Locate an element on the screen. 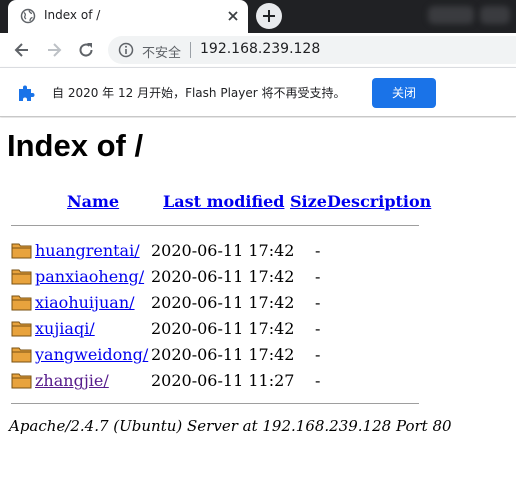 The image size is (516, 477). column-header-name: Name is located at coordinates (93, 201).